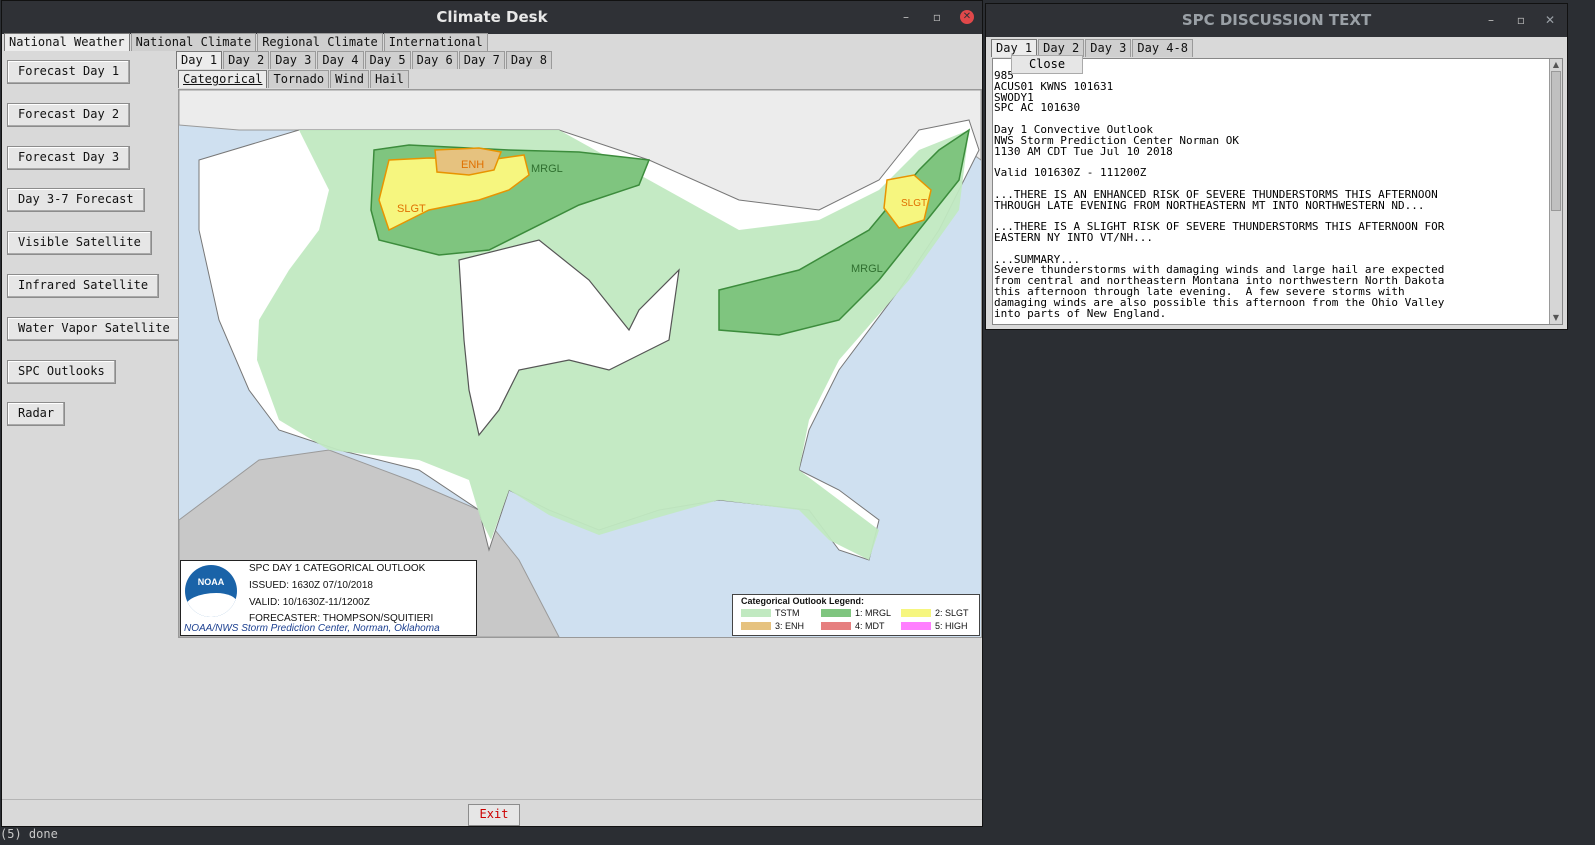 This screenshot has width=1595, height=845. I want to click on legend-title: Categorical Outlook Legend:, so click(803, 601).